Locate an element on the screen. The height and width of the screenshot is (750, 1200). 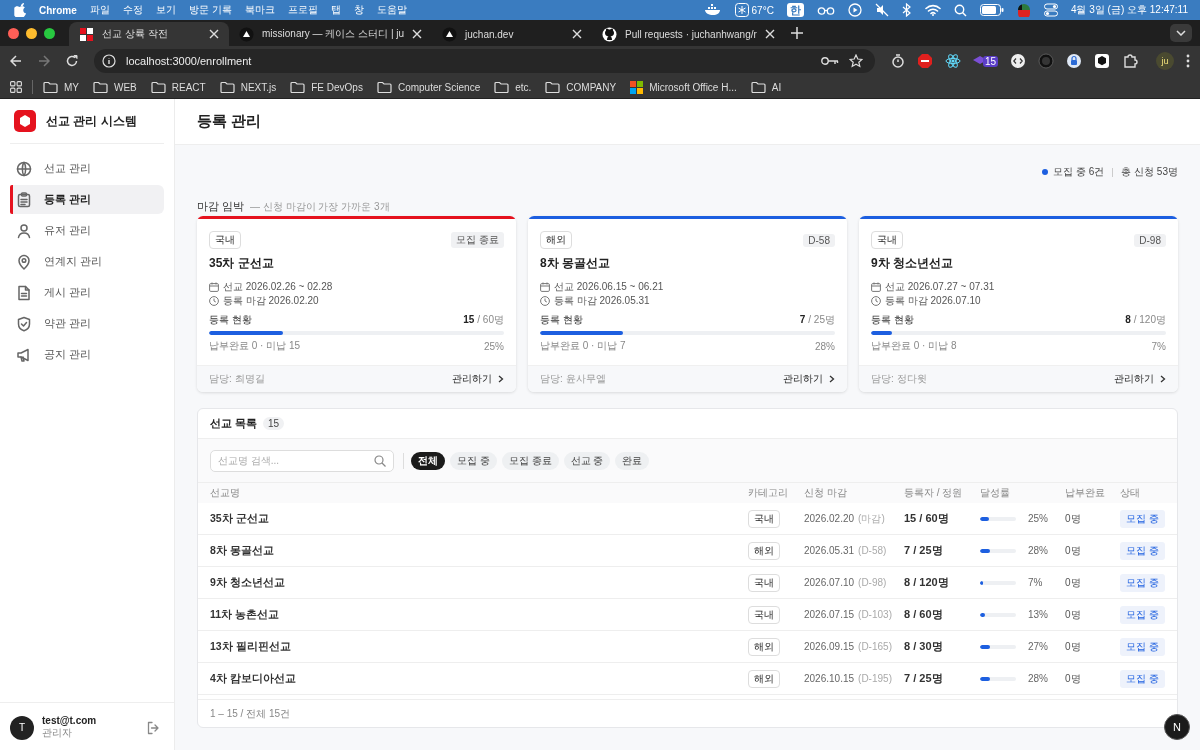
wifi-icon is located at coordinates (932, 10).